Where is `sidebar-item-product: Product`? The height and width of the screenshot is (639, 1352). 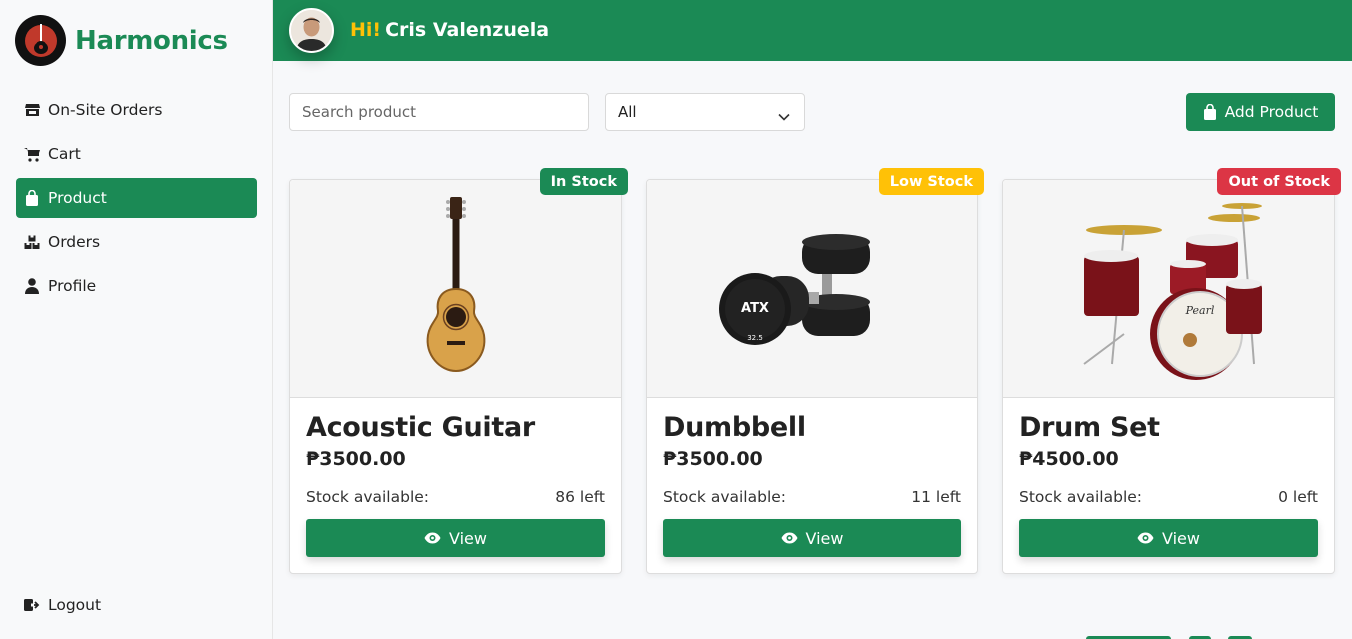
sidebar-item-product: Product is located at coordinates (136, 198).